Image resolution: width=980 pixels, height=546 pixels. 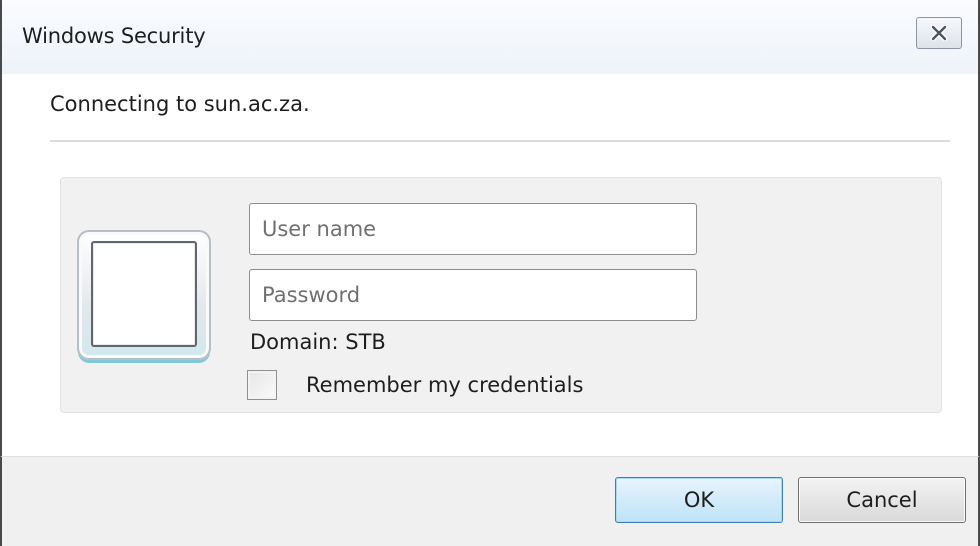 I want to click on remember-credentials-label: Remember my credentials, so click(x=444, y=385).